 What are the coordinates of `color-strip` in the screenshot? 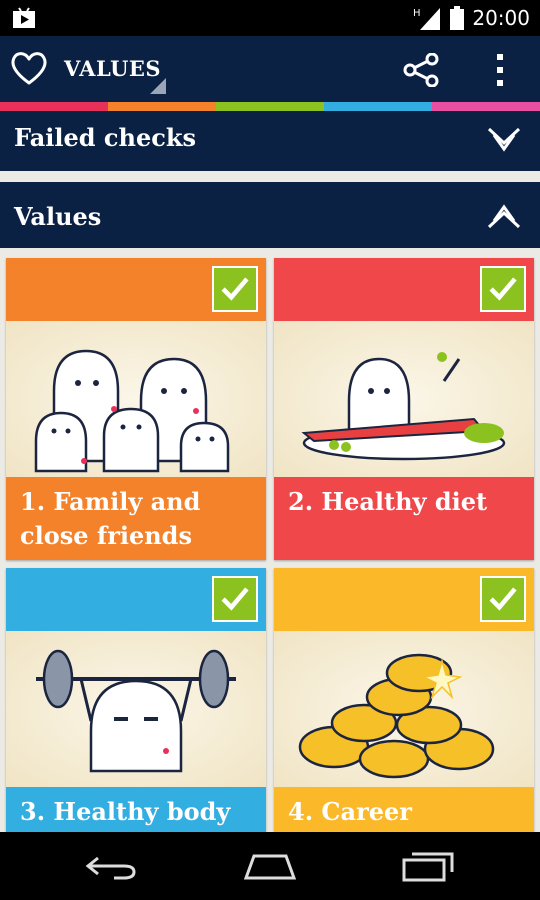 It's located at (270, 106).